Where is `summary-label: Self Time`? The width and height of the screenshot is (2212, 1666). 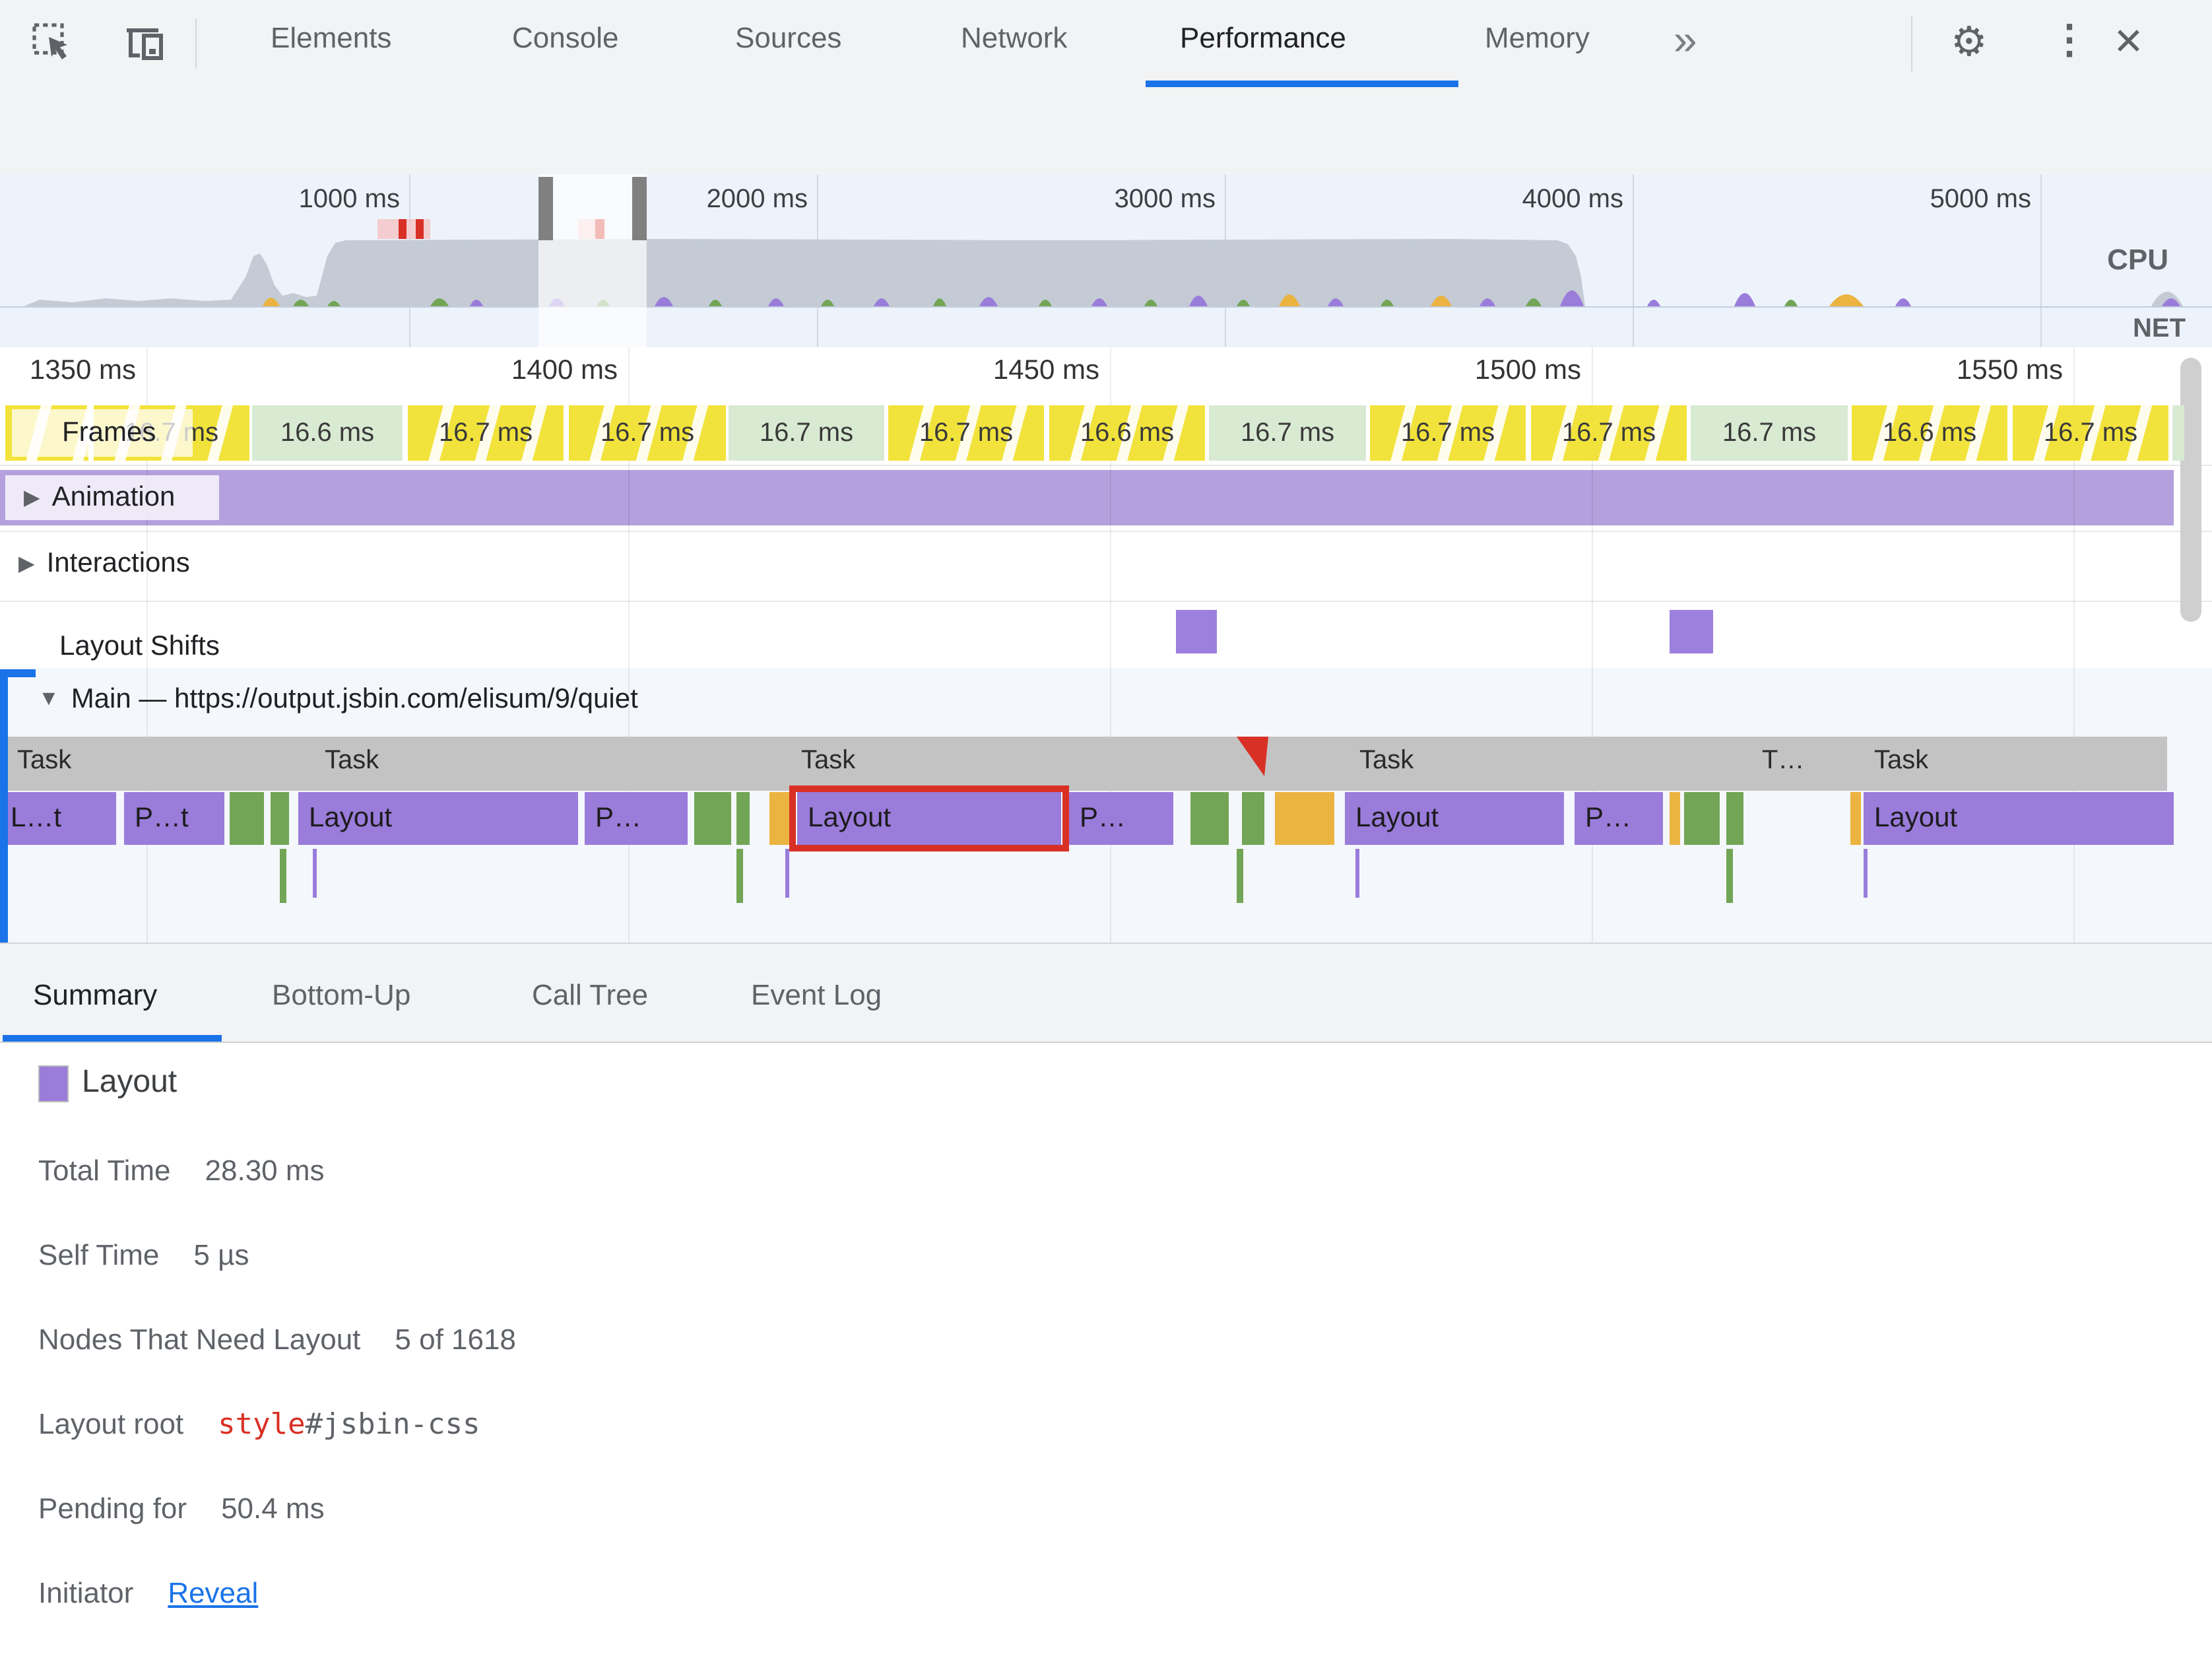 summary-label: Self Time is located at coordinates (99, 1254).